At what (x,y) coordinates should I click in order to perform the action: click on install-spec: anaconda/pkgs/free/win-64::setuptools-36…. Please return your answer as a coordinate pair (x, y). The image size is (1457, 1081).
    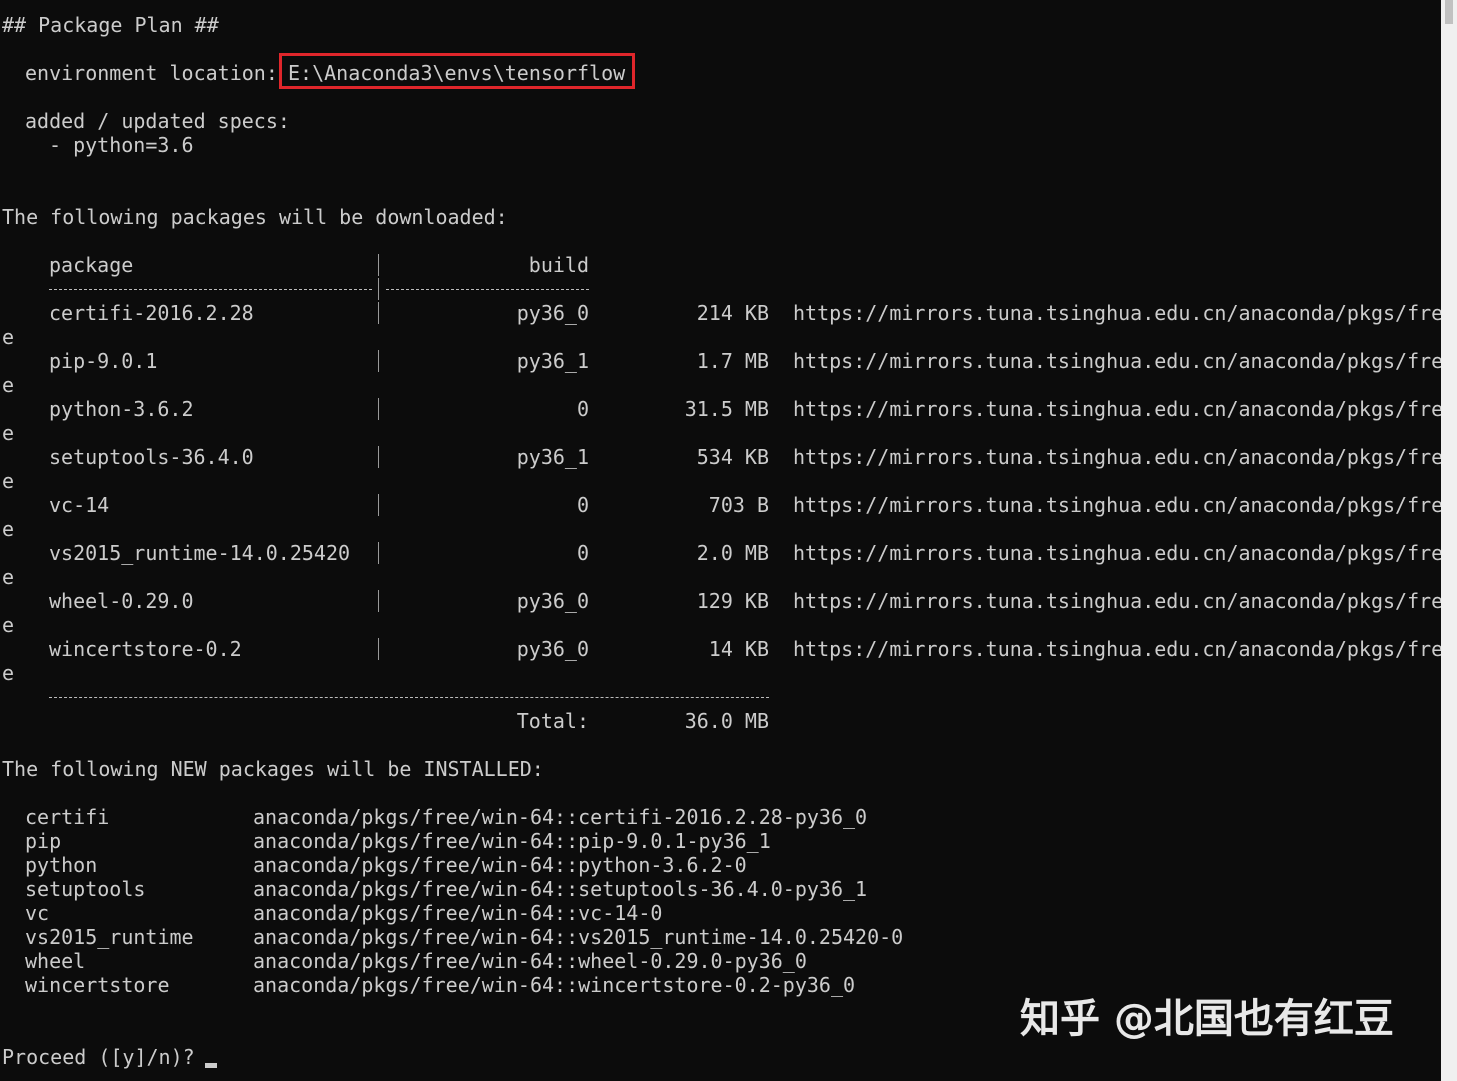
    Looking at the image, I should click on (560, 889).